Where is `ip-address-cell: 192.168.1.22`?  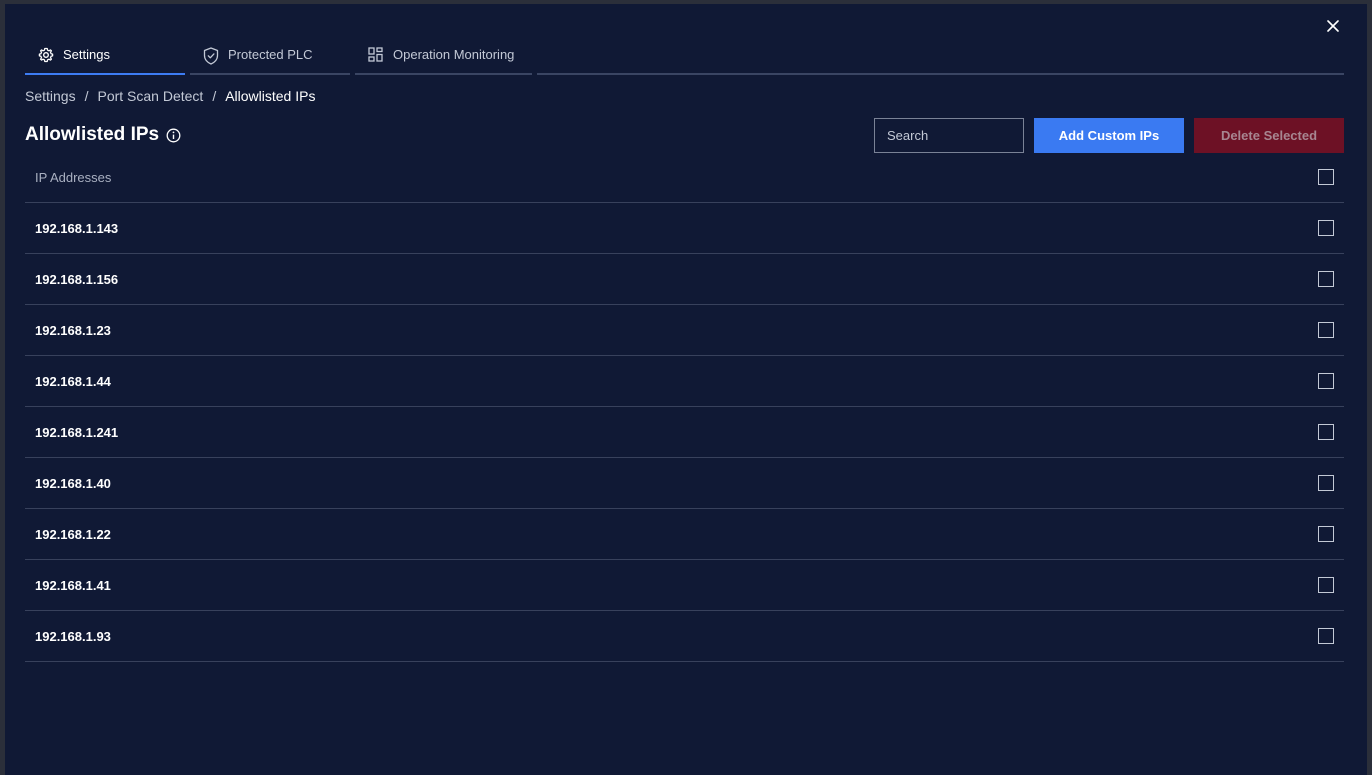 ip-address-cell: 192.168.1.22 is located at coordinates (73, 534).